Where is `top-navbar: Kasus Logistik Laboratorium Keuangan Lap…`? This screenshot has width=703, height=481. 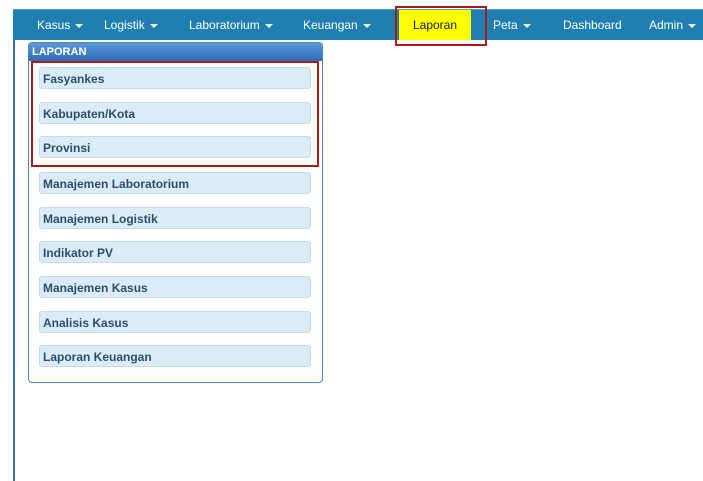
top-navbar: Kasus Logistik Laboratorium Keuangan Lap… is located at coordinates (358, 24).